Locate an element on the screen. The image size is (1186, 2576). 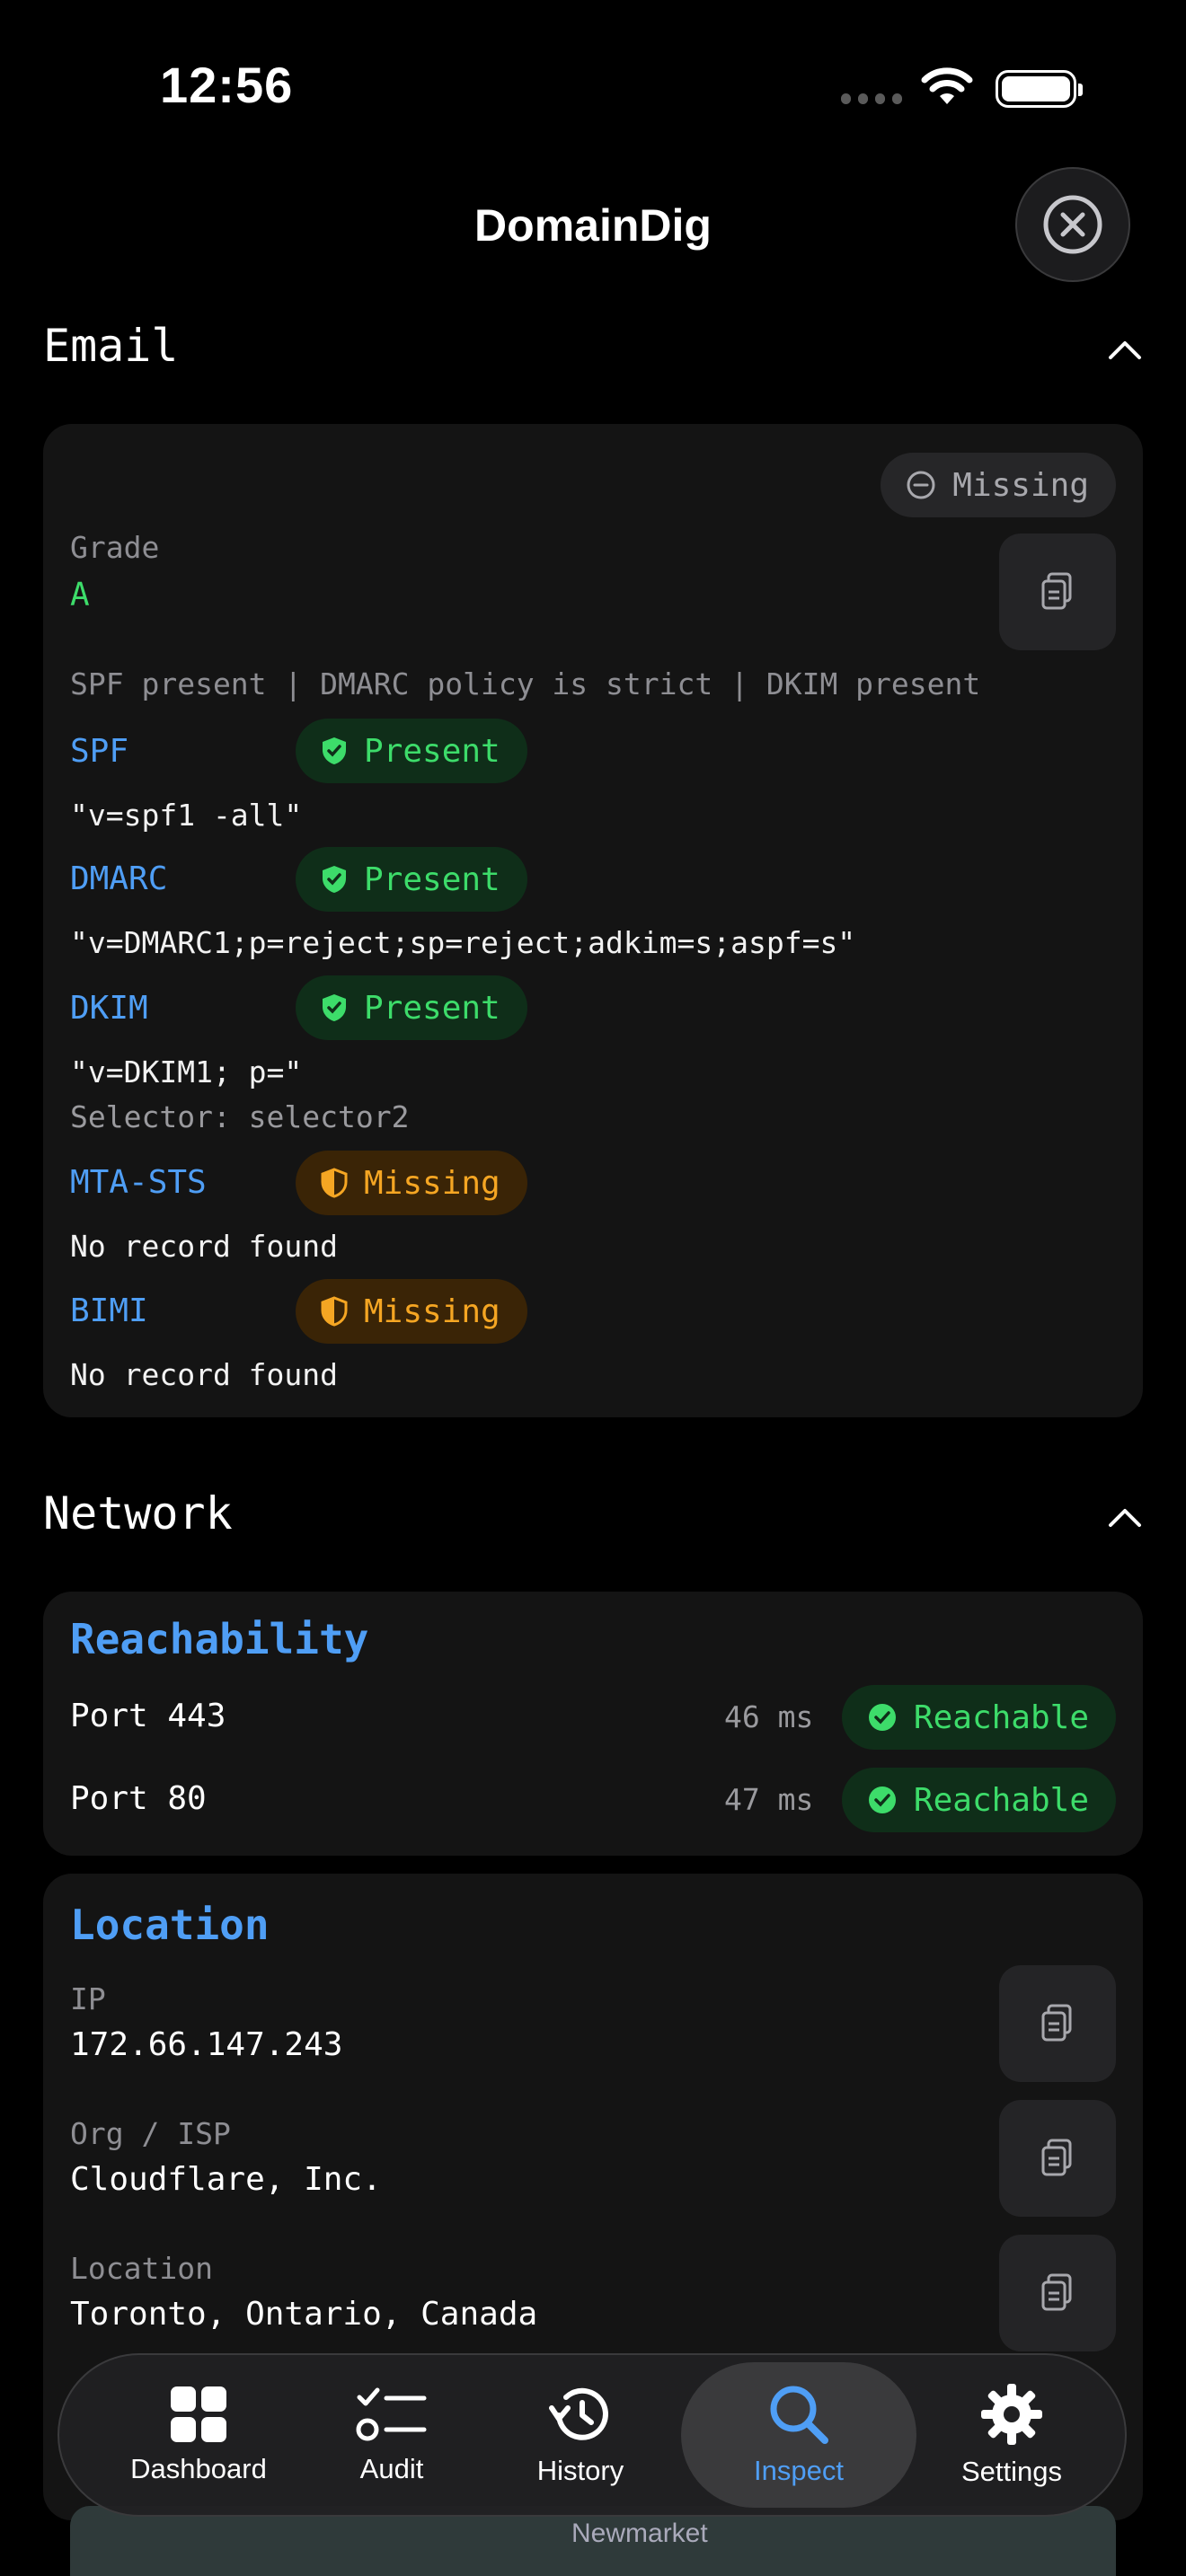
tab-settings: Settings is located at coordinates (1012, 2435).